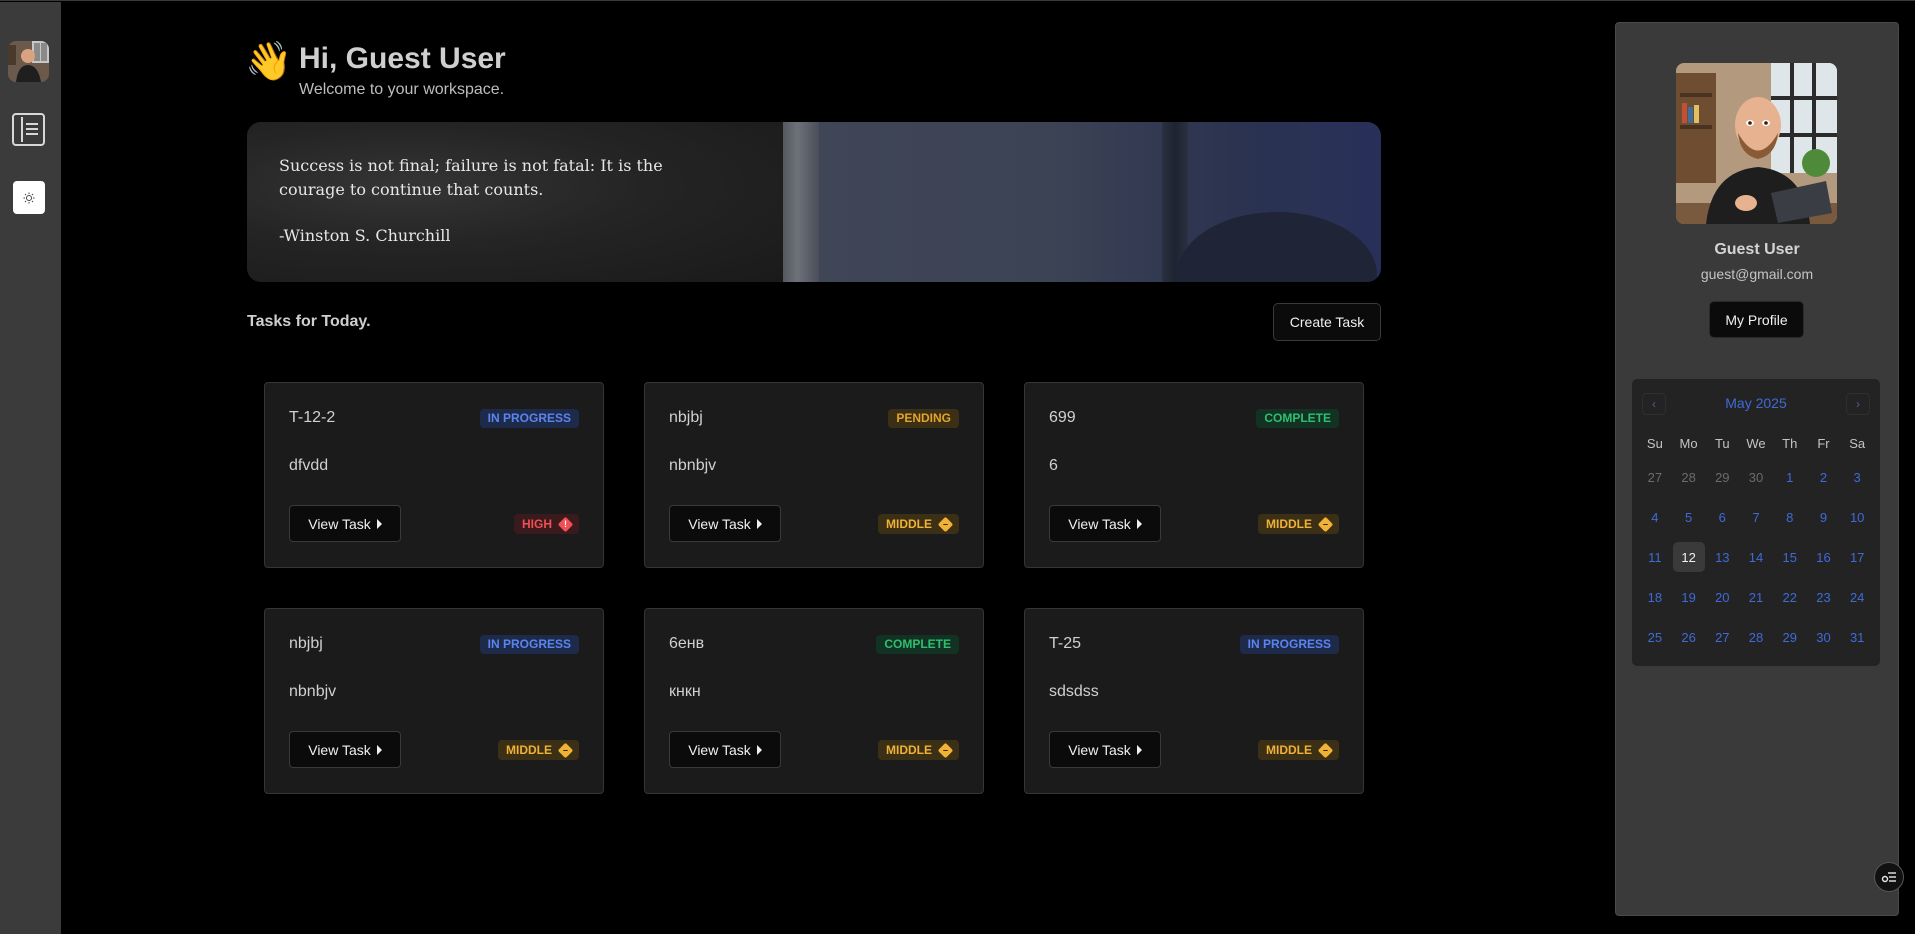 The image size is (1915, 934). What do you see at coordinates (1857, 517) in the screenshot?
I see `calendar-day: 10` at bounding box center [1857, 517].